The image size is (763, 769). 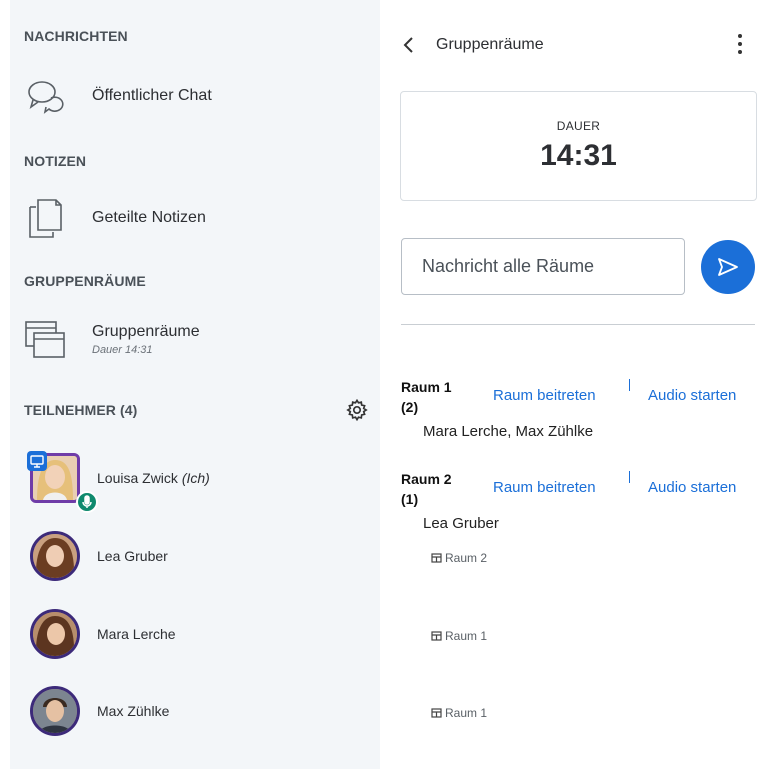 I want to click on sidebar-item-breakout-rooms: Gruppenräume Dauer 14:31, so click(x=112, y=339).